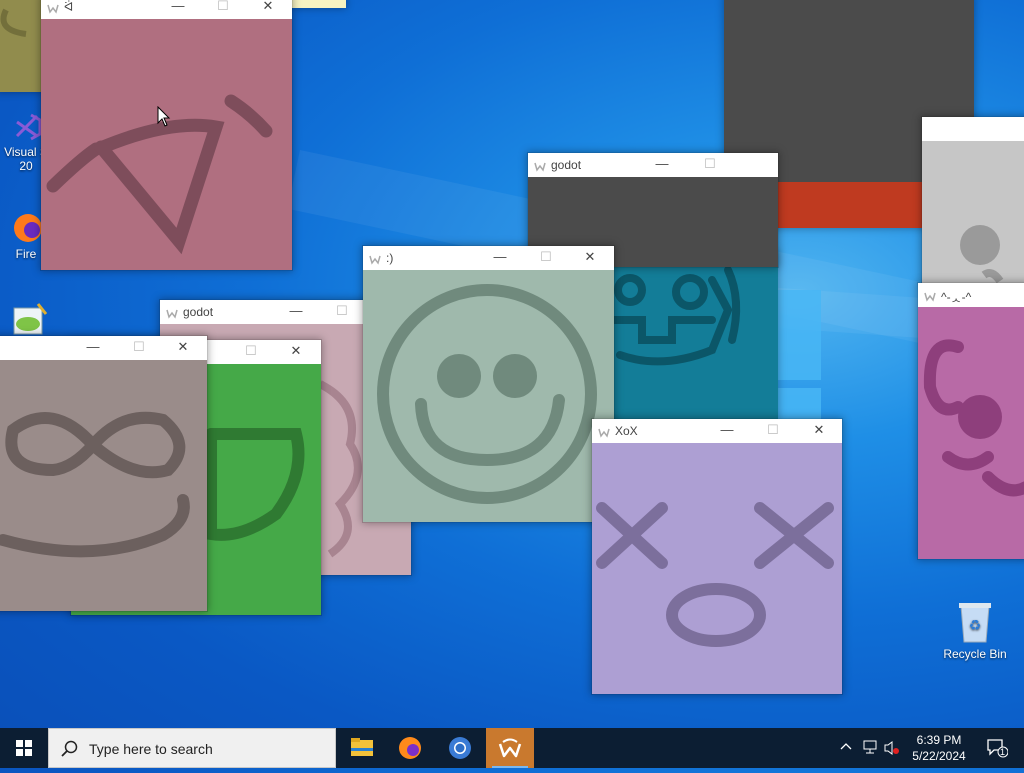 The height and width of the screenshot is (773, 1024). I want to click on windows-logo-icon, so click(24, 748).